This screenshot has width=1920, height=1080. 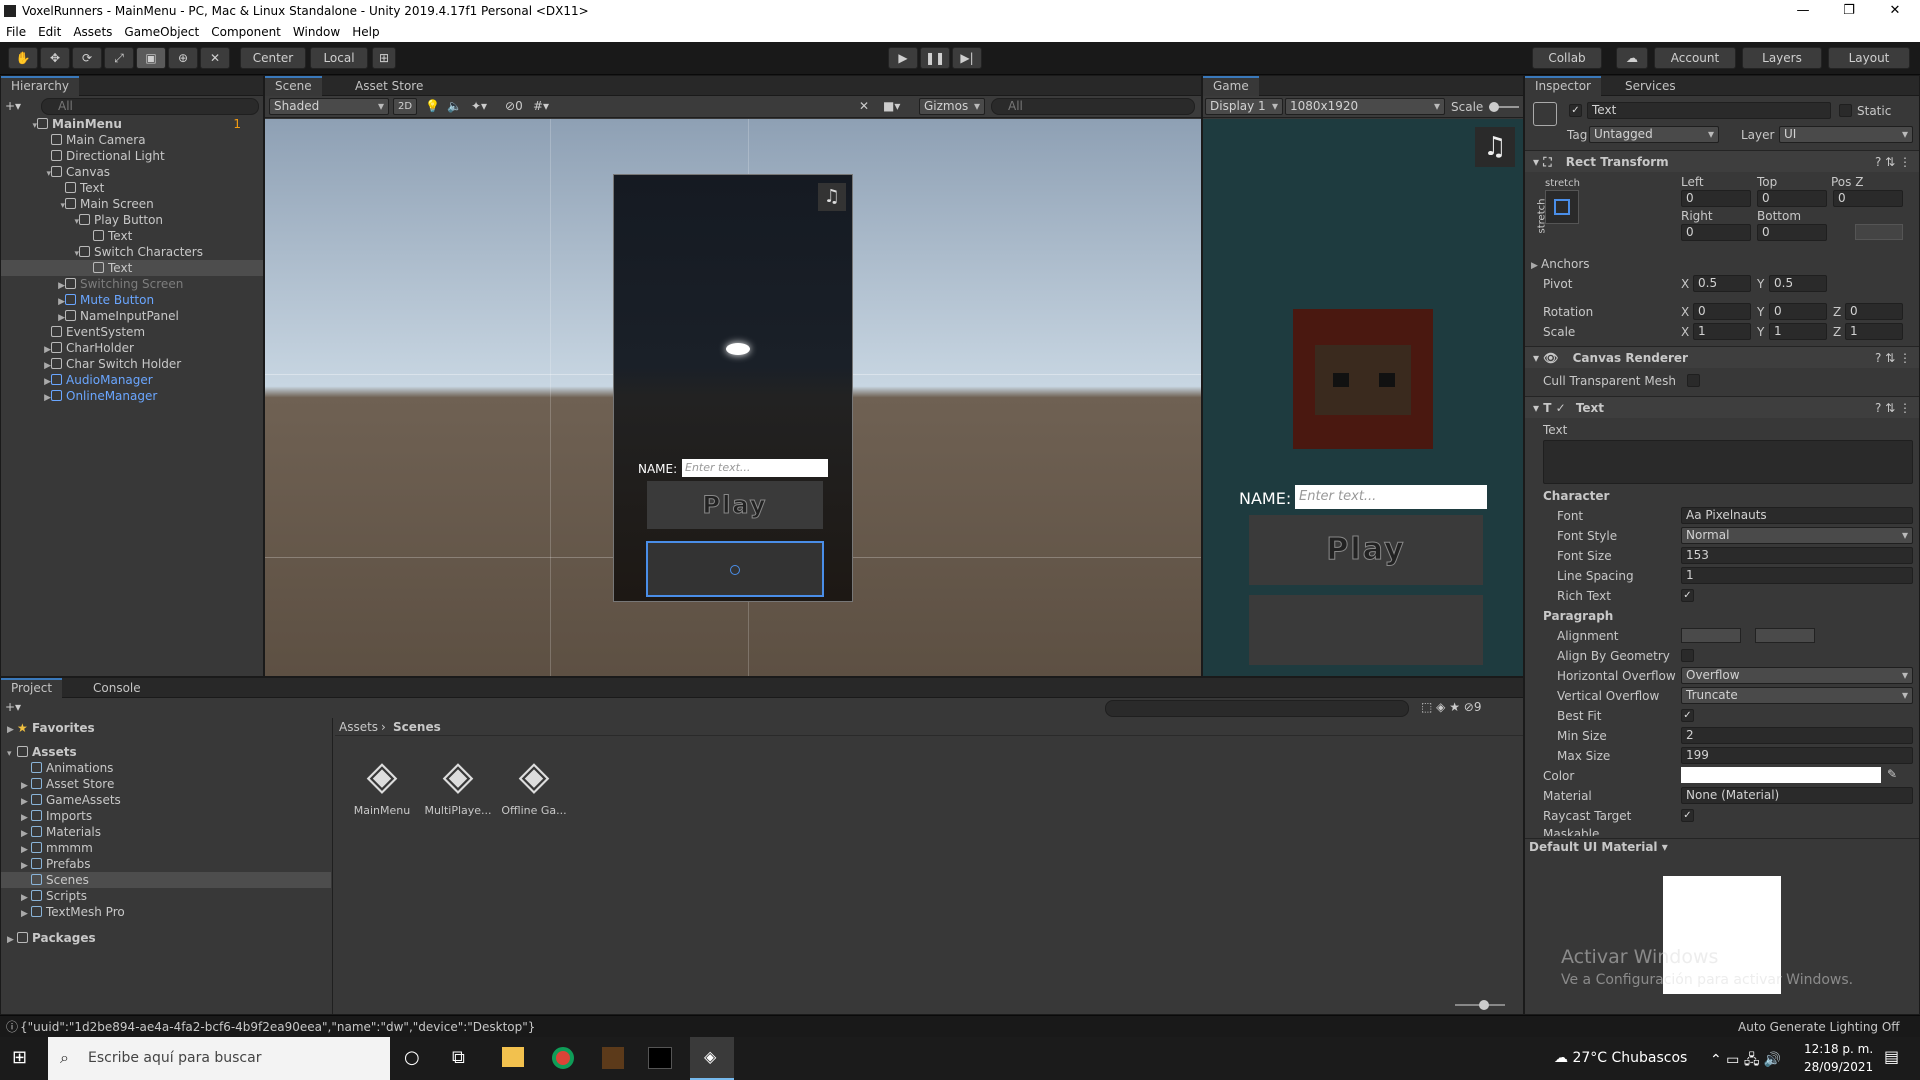 What do you see at coordinates (1504, 107) in the screenshot?
I see `scale-slider` at bounding box center [1504, 107].